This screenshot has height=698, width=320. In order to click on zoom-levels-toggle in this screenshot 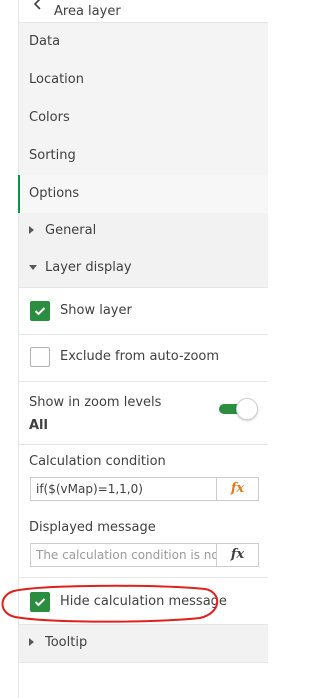, I will do `click(239, 409)`.